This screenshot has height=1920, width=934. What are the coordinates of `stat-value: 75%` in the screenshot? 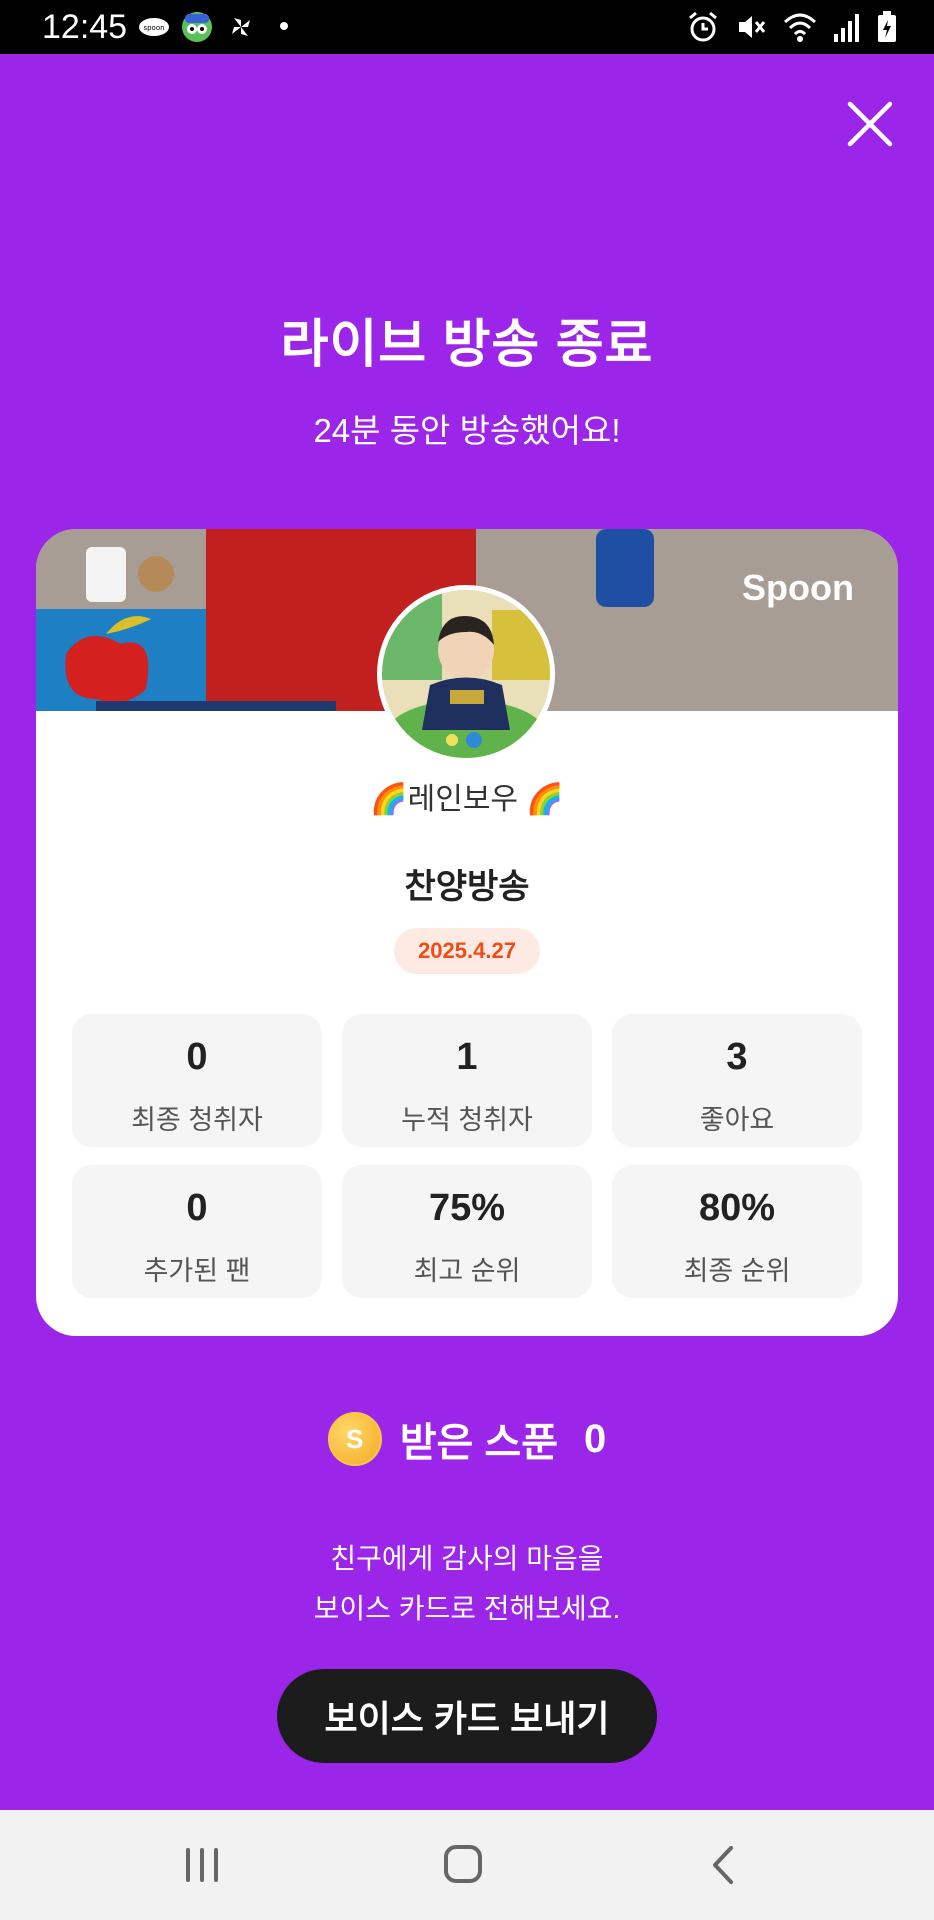 It's located at (467, 1208).